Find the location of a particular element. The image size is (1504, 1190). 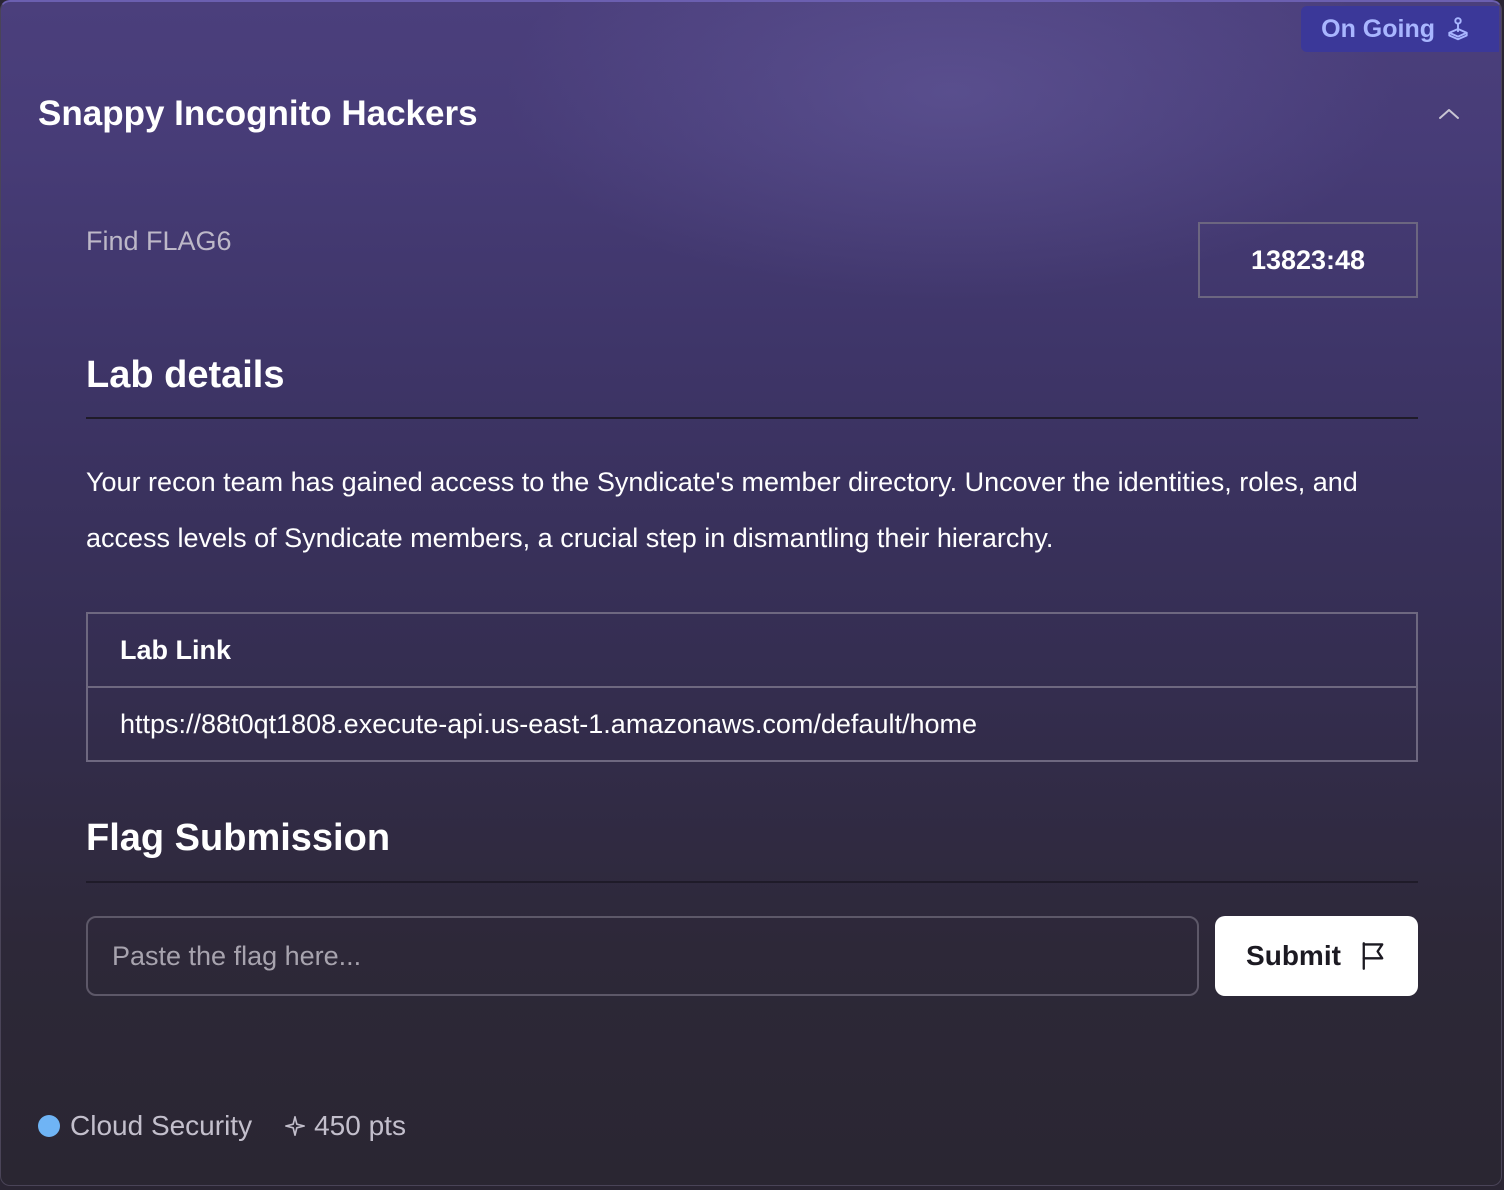

flag-input is located at coordinates (642, 956).